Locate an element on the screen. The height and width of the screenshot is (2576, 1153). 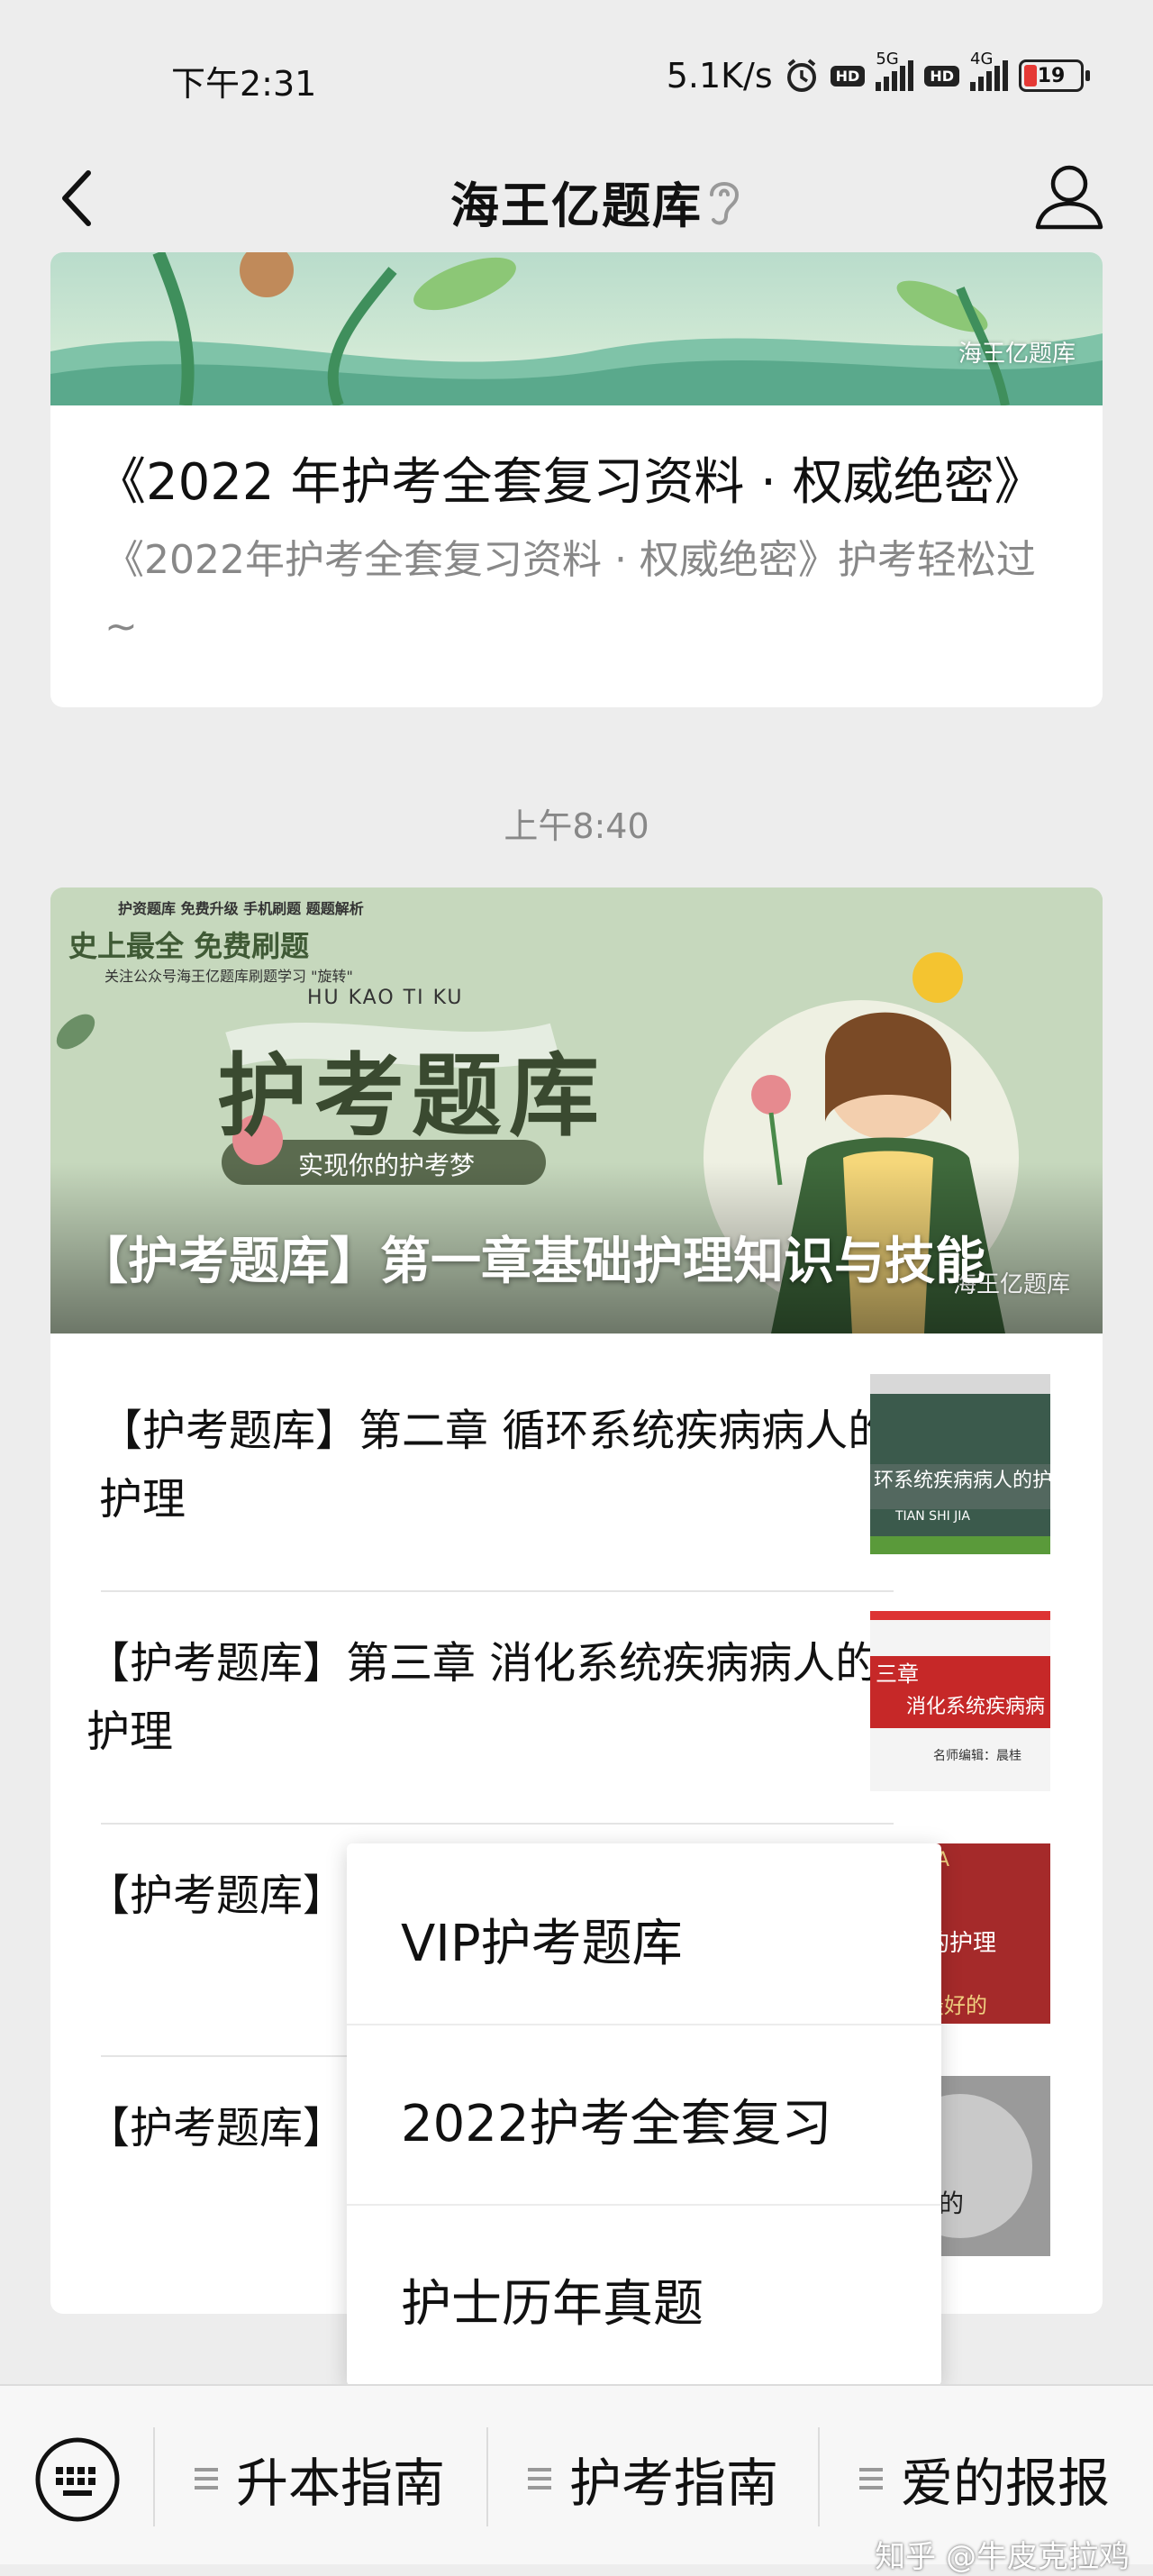
menu-button-label: 护考指南 is located at coordinates (674, 2483).